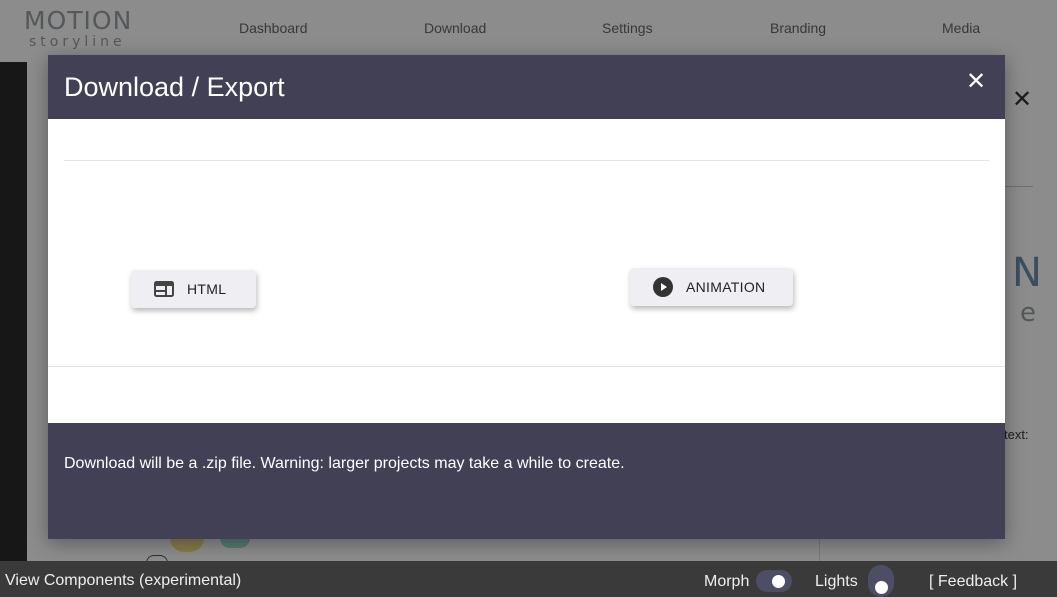 This screenshot has width=1057, height=597. Describe the element at coordinates (973, 582) in the screenshot. I see `feedback-link: [ Feedback ]` at that location.